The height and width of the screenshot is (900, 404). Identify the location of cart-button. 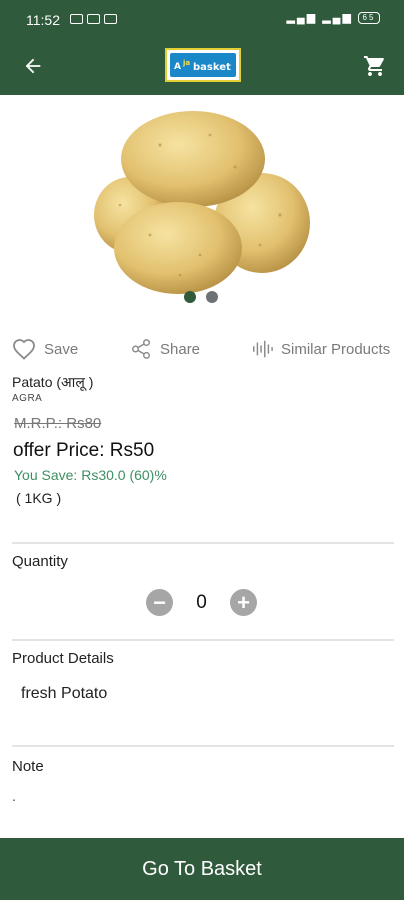
(375, 66).